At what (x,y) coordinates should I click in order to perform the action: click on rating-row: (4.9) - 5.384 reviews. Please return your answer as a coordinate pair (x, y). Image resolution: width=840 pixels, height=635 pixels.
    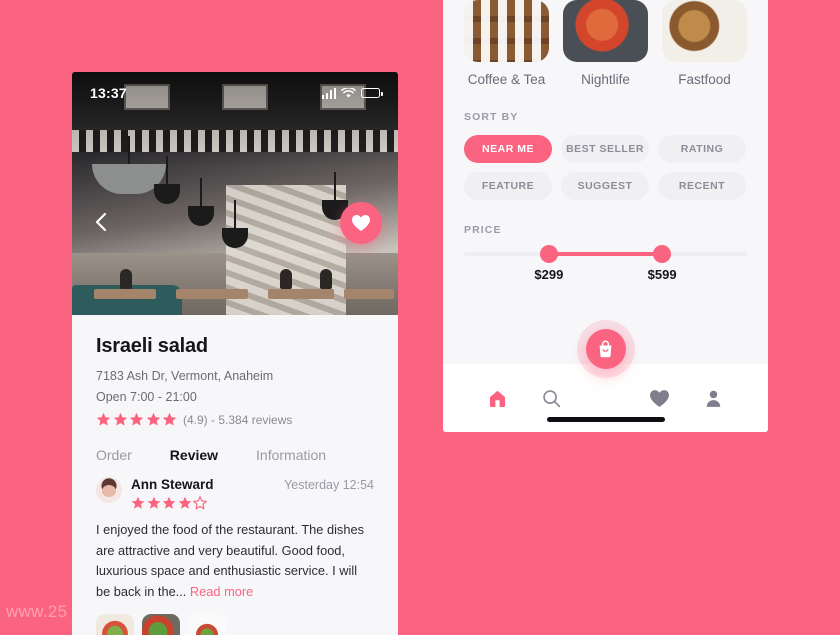
    Looking at the image, I should click on (235, 419).